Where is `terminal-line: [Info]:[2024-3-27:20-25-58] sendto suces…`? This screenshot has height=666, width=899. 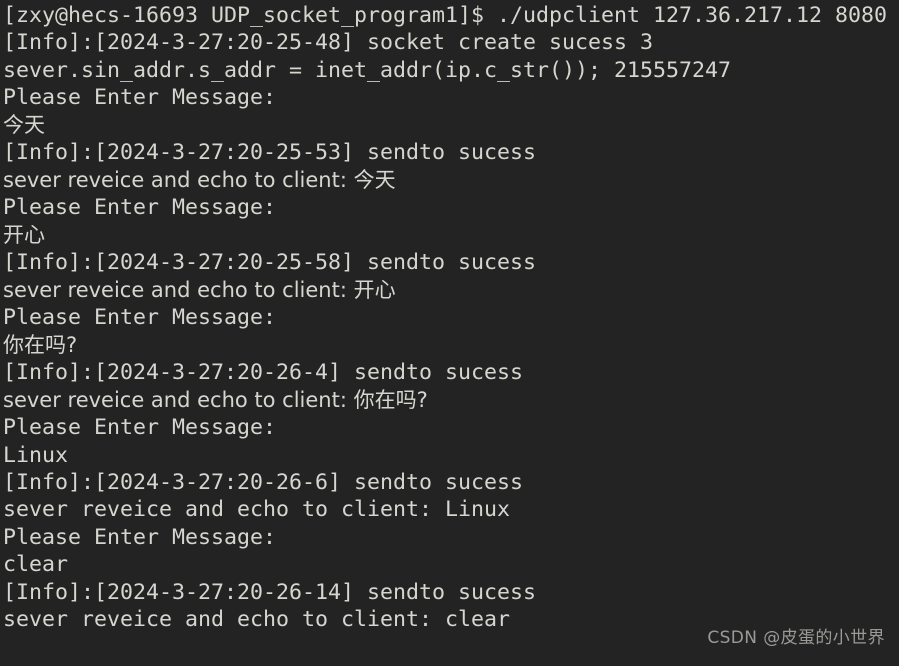 terminal-line: [Info]:[2024-3-27:20-25-58] sendto suces… is located at coordinates (270, 263).